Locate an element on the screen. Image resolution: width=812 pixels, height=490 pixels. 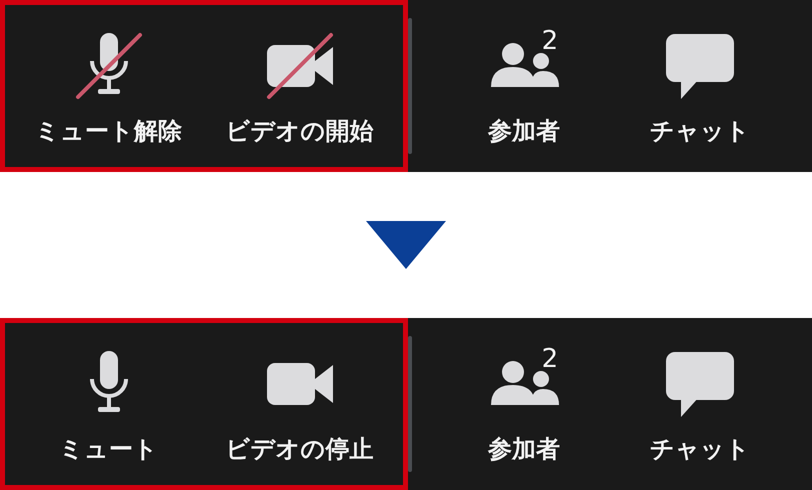
toolbar-button: ミュート is located at coordinates (108, 404).